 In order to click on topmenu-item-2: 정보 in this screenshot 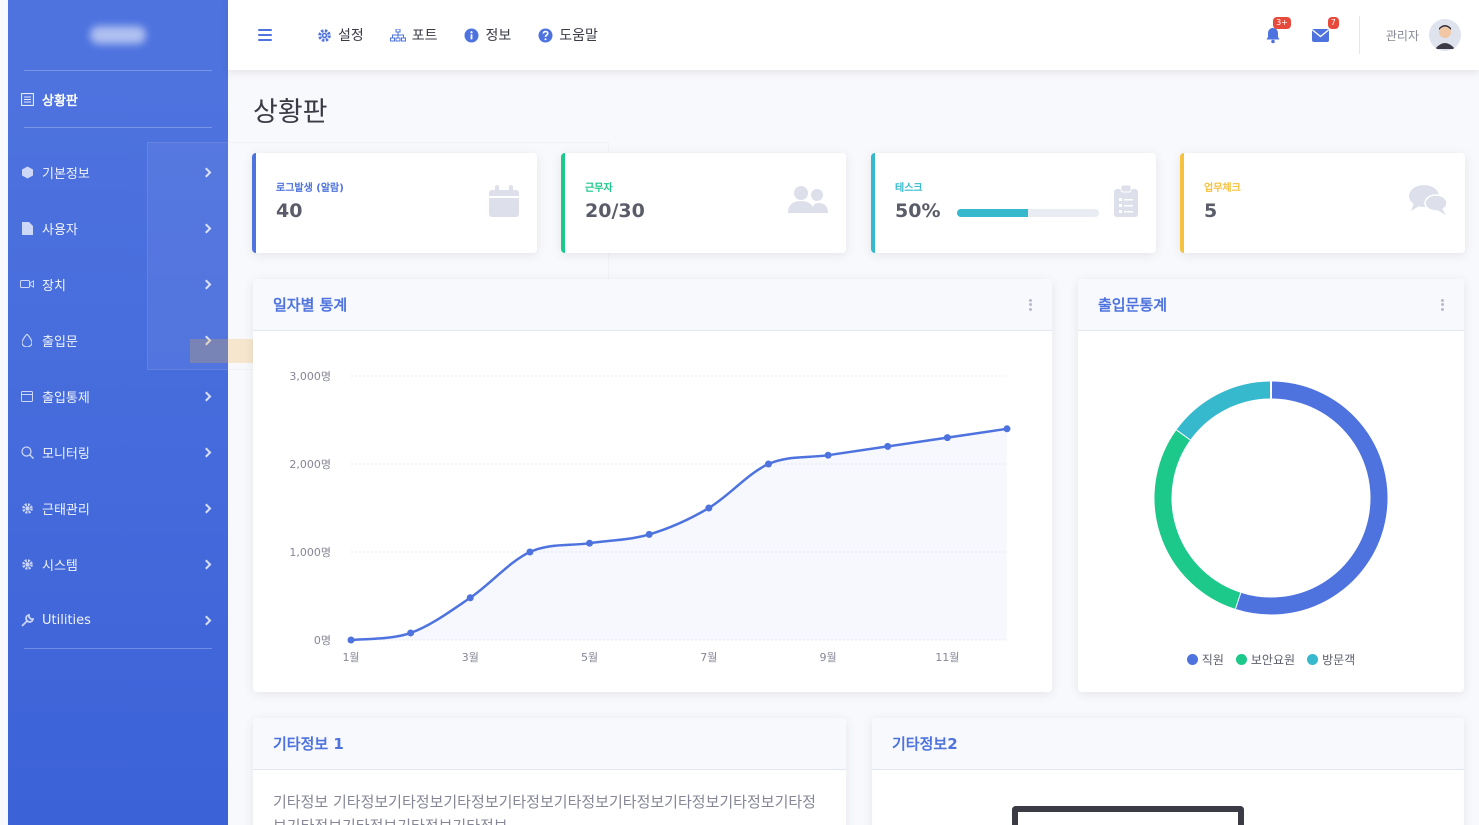, I will do `click(487, 35)`.